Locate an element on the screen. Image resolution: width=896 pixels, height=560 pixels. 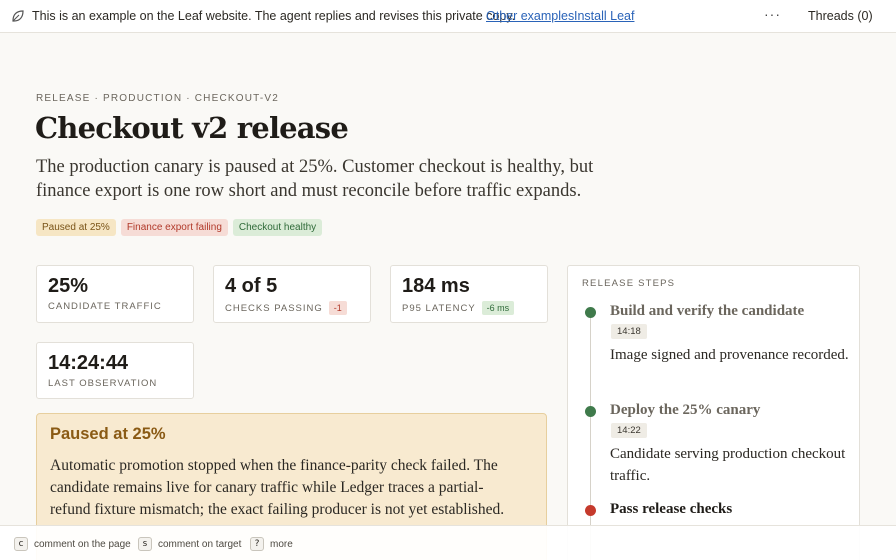
metric-label: LAST OBSERVATION is located at coordinates (103, 383).